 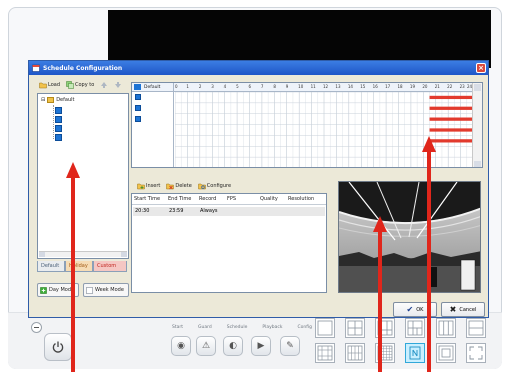 What do you see at coordinates (304, 327) in the screenshot?
I see `config-label: Config` at bounding box center [304, 327].